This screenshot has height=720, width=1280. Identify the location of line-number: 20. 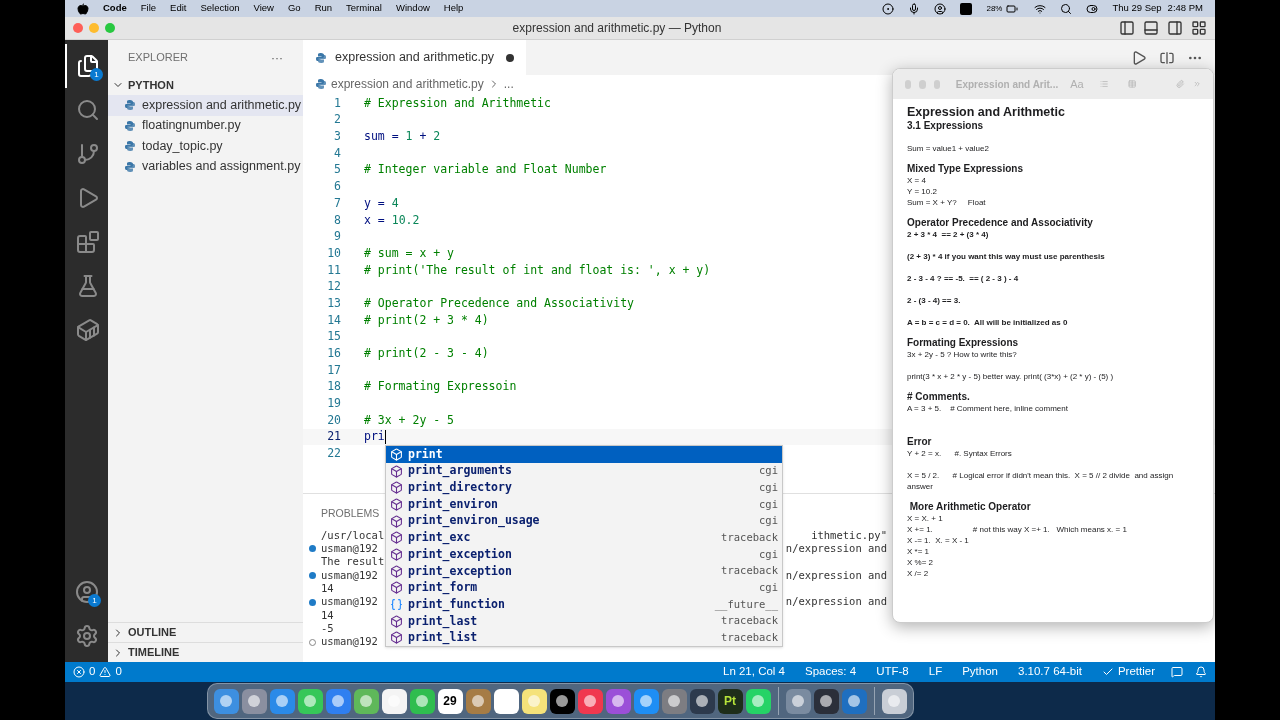
(333, 420).